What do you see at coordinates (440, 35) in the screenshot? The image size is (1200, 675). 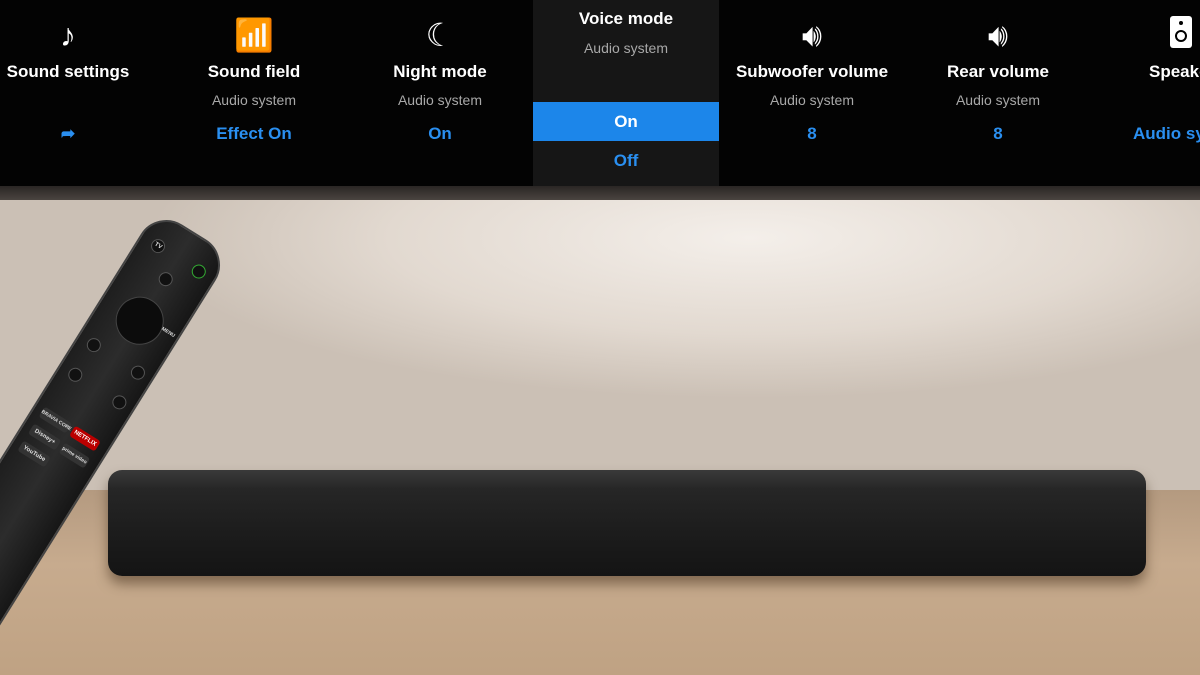 I see `night-mode-icon: ☾` at bounding box center [440, 35].